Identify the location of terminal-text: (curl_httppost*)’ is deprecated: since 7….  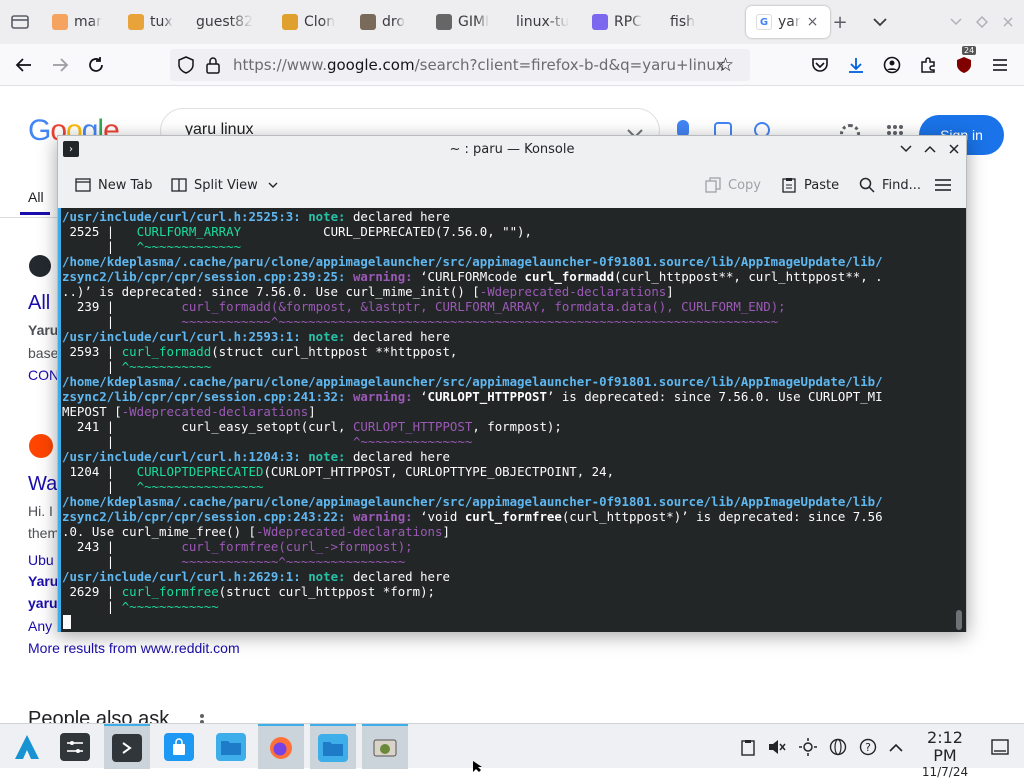
(722, 516).